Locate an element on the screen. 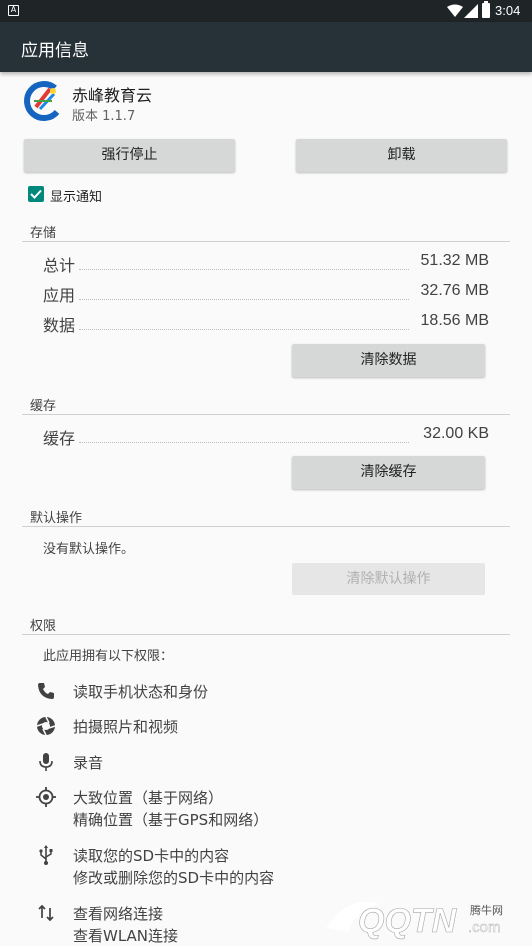 The width and height of the screenshot is (532, 946). storage-header: 存储 is located at coordinates (266, 232).